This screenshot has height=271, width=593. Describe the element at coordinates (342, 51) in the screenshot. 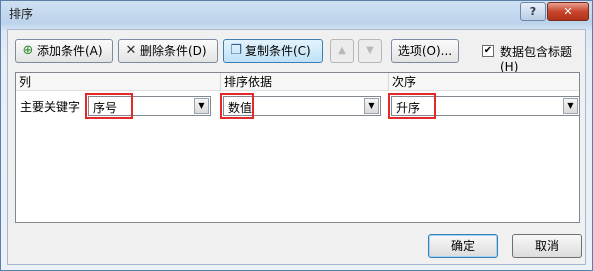

I see `move-up-button: ▲` at that location.